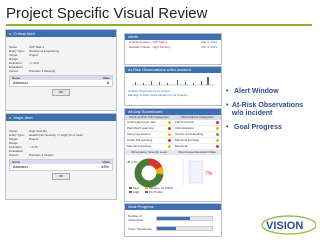  I want to click on svg-text: VISION, so click(284, 226).